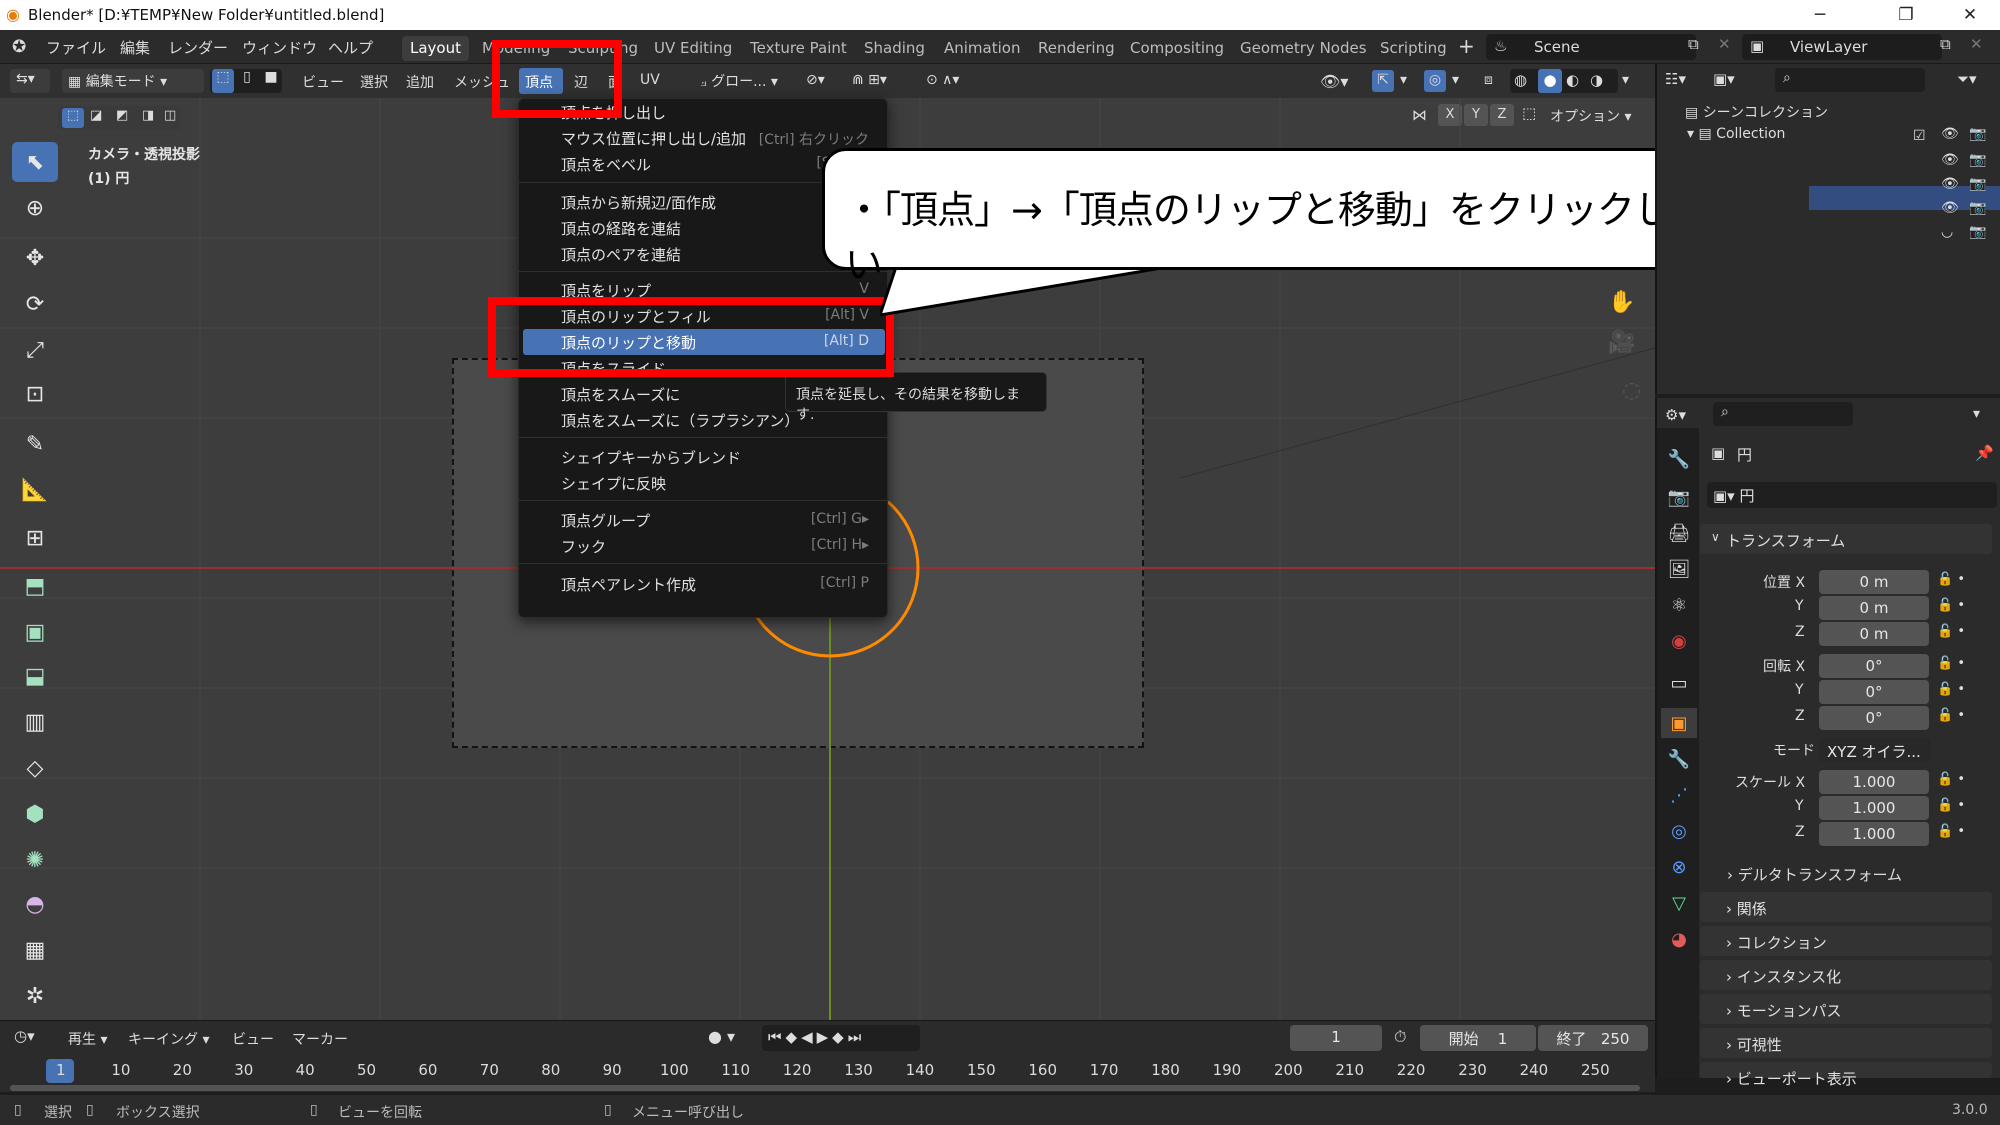 This screenshot has width=2000, height=1125. Describe the element at coordinates (35, 904) in the screenshot. I see `smooth-tool-icon: ◓` at that location.